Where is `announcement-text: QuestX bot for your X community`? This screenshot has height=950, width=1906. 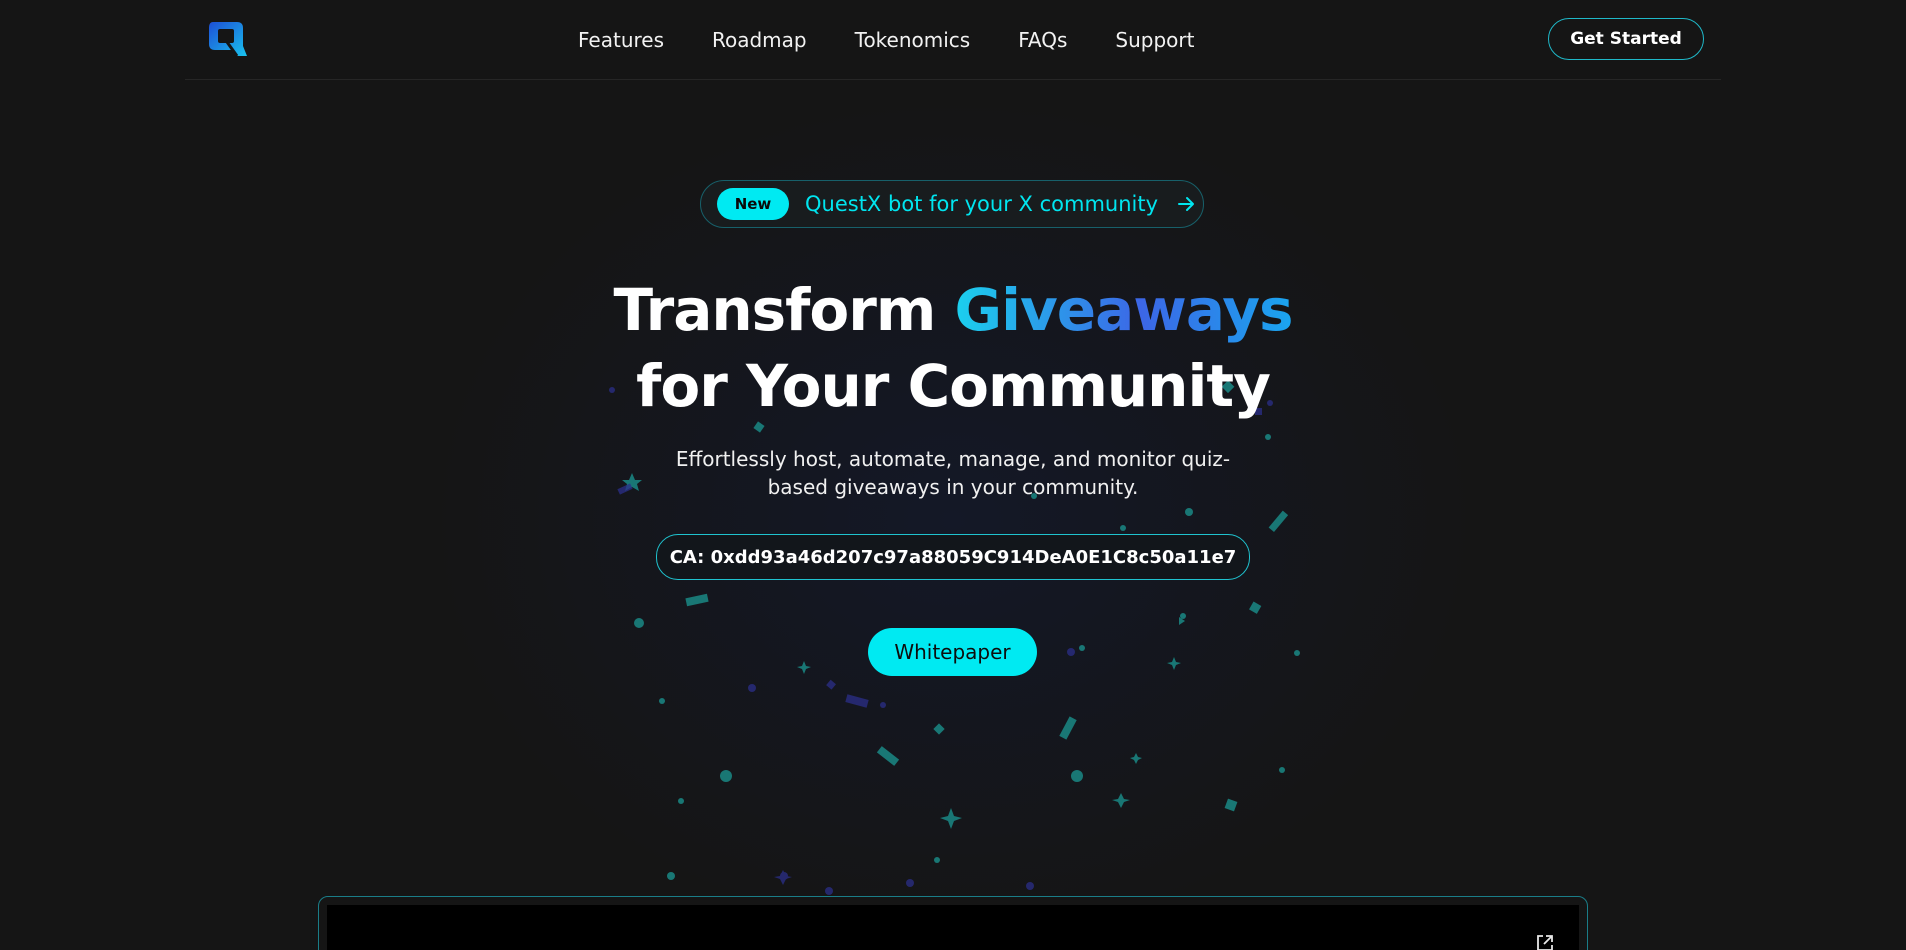 announcement-text: QuestX bot for your X community is located at coordinates (982, 204).